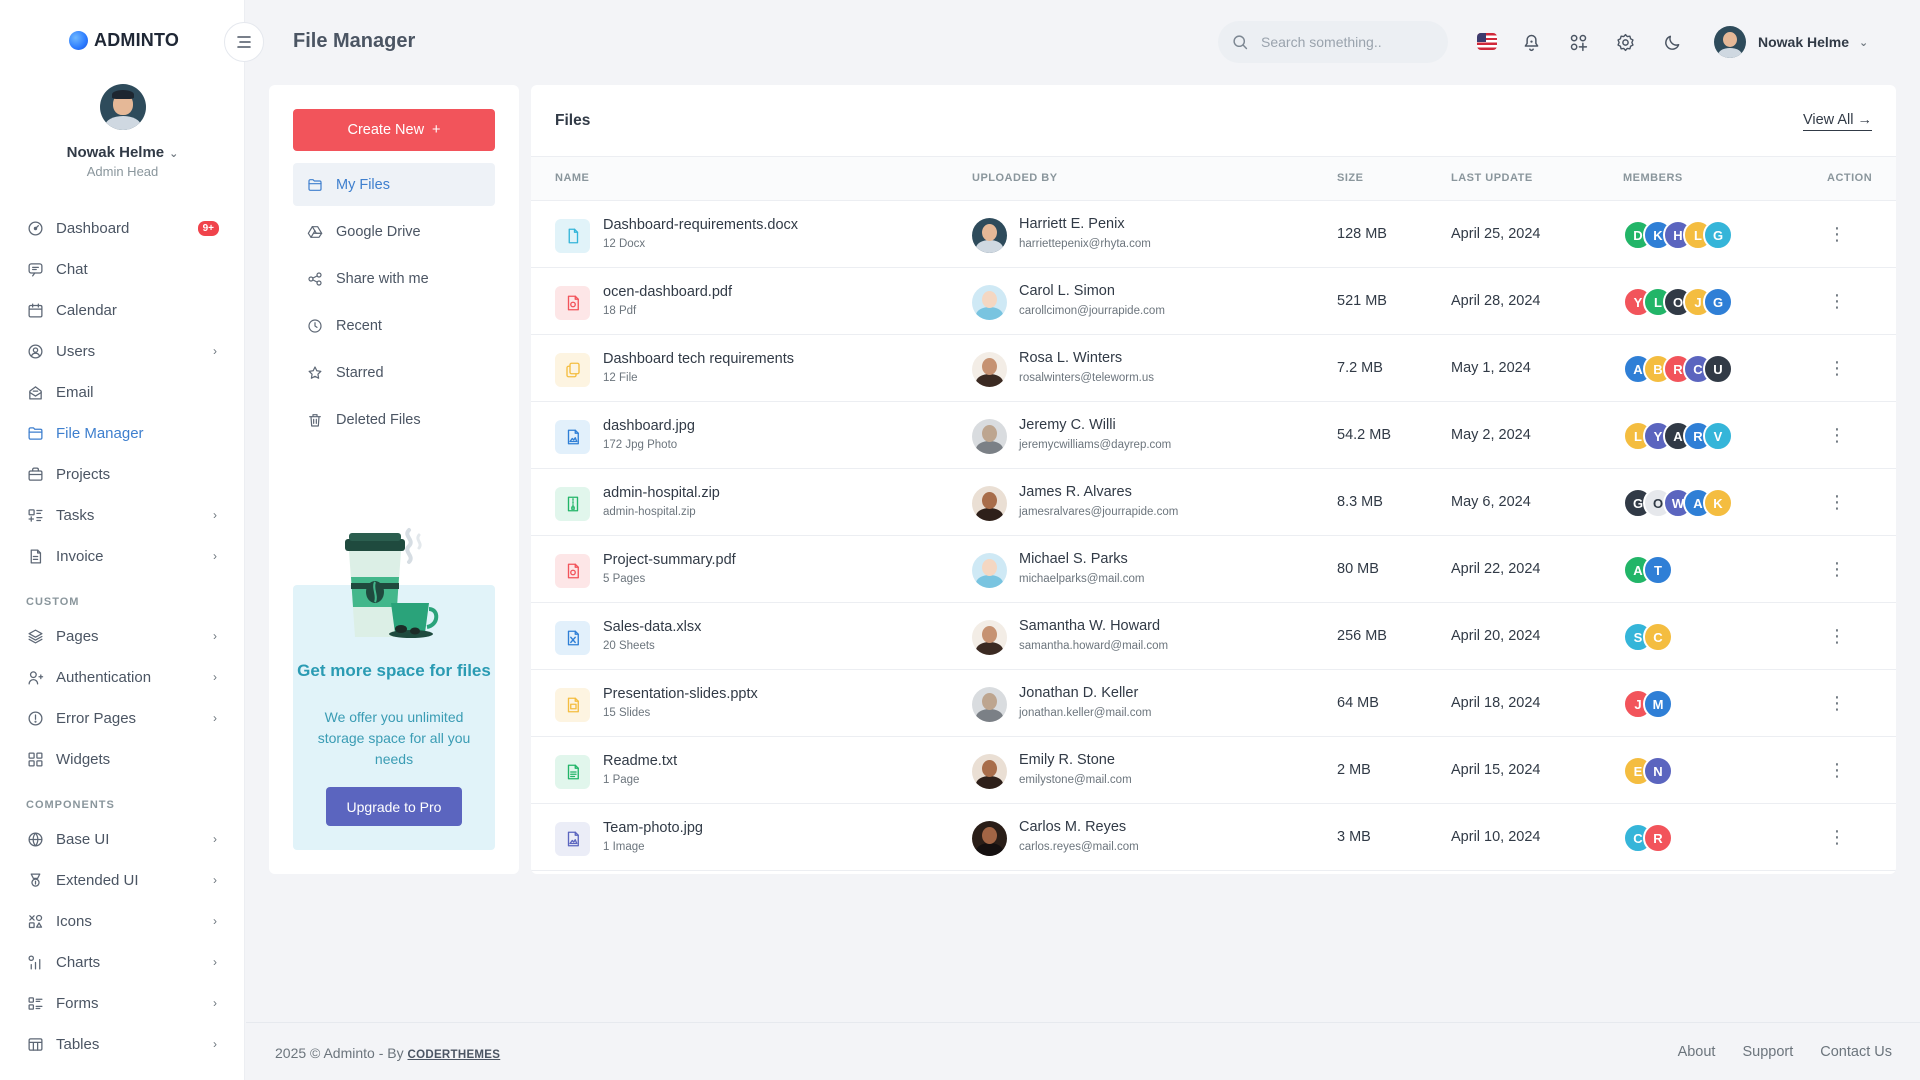  I want to click on sidebar-user-name: Nowak Helme ⌄, so click(122, 152).